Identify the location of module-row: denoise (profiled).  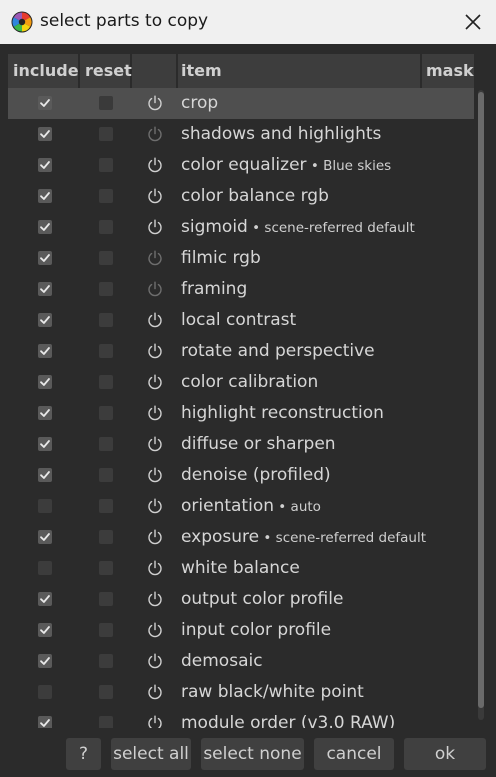
(241, 475).